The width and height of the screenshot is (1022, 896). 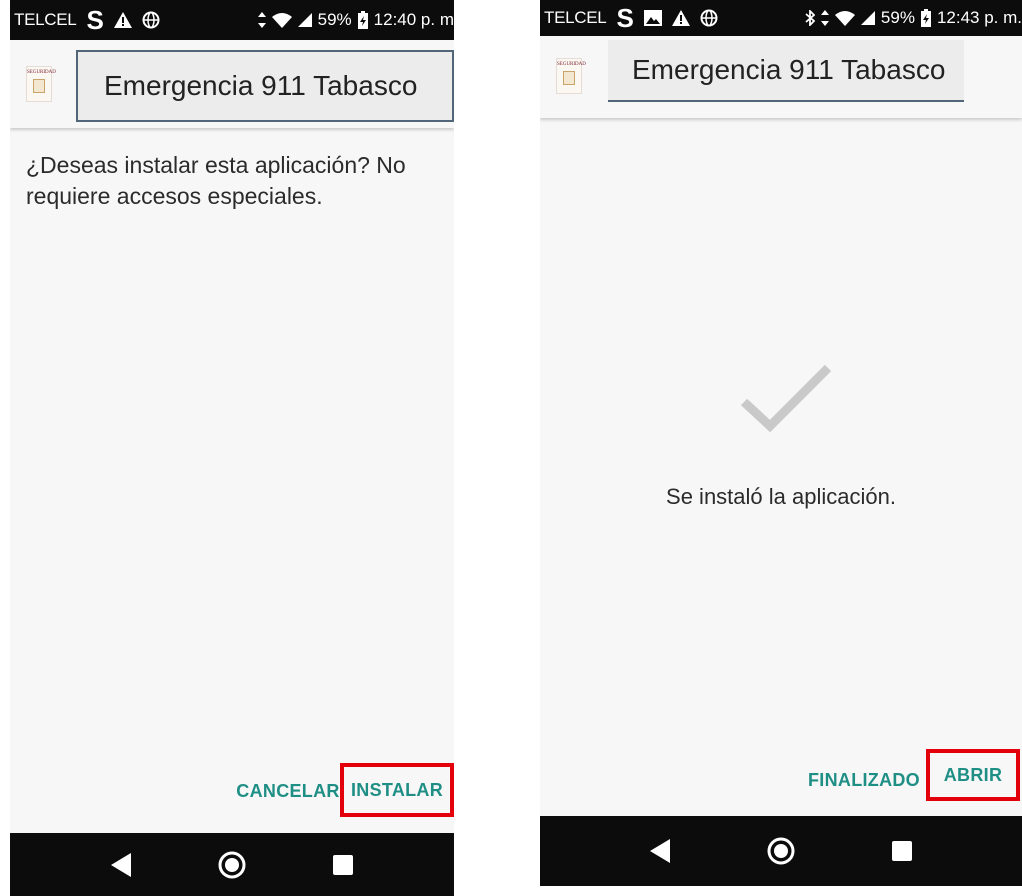 I want to click on bluetooth-icon, so click(x=810, y=18).